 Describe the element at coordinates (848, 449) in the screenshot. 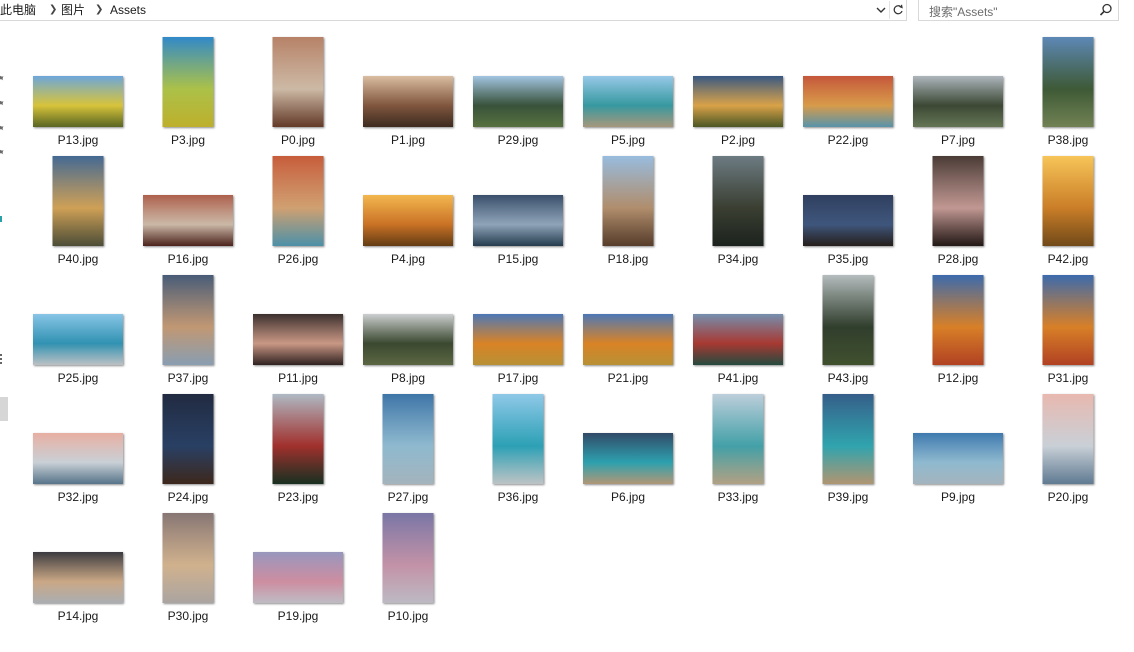

I see `file-item: P39.jpg` at that location.